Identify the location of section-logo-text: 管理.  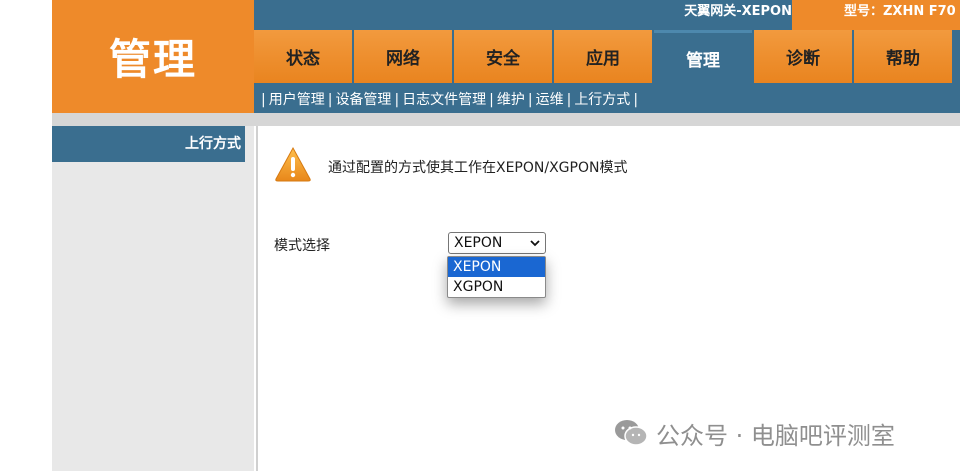
(152, 59).